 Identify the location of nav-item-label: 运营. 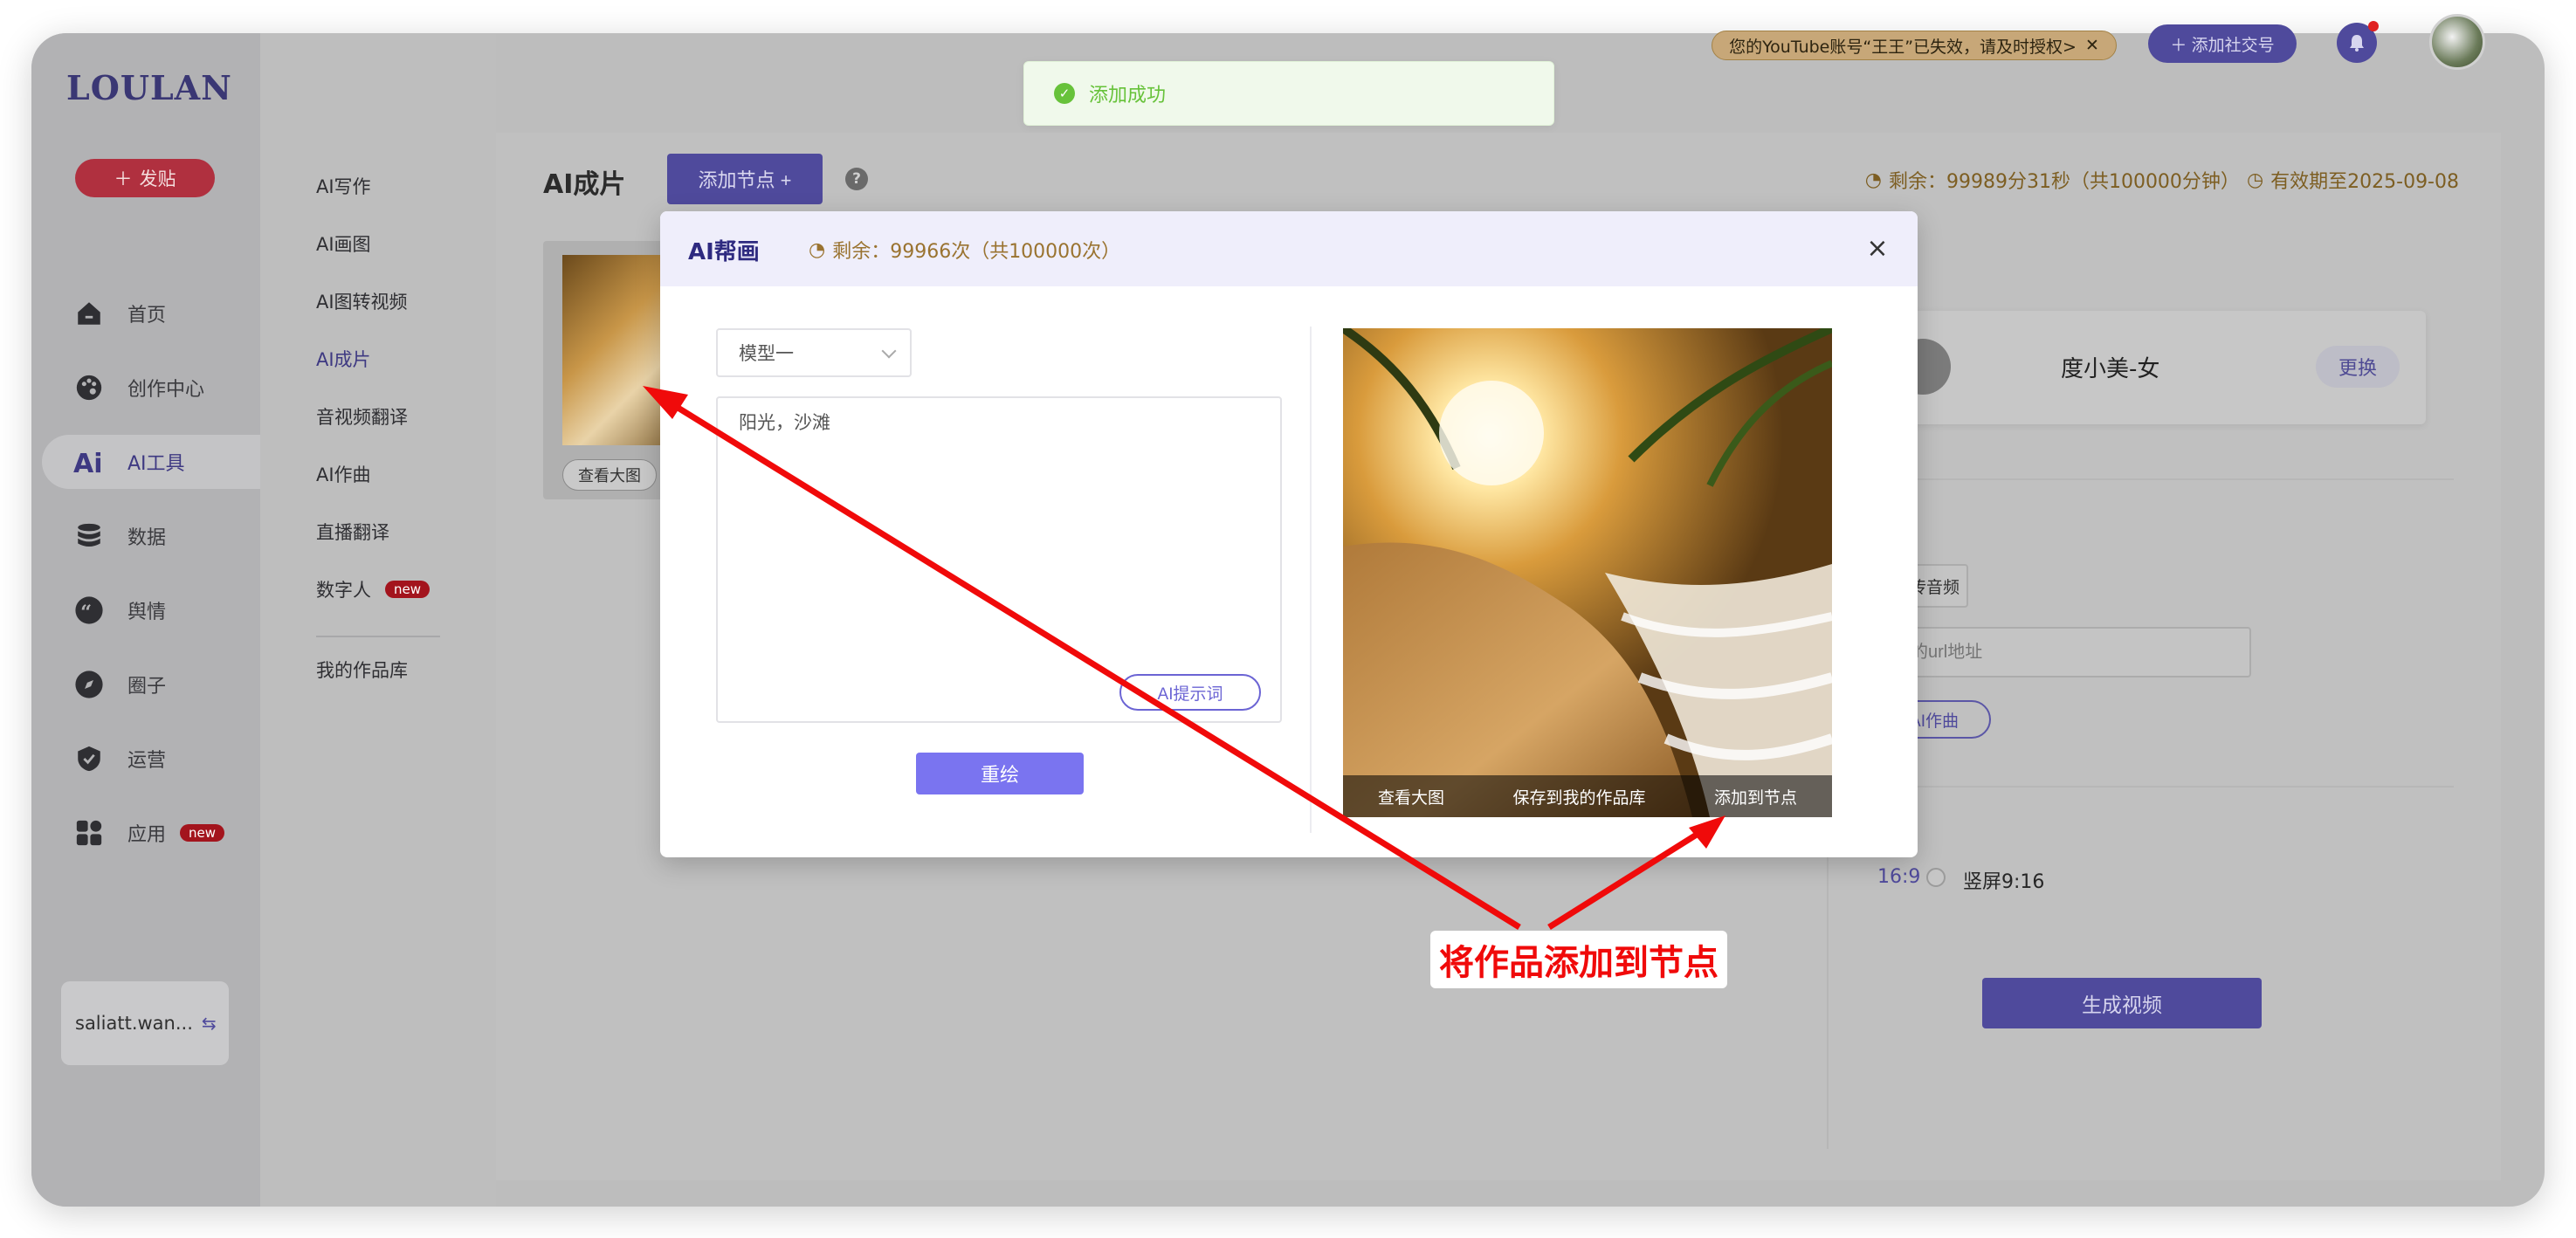
(147, 761).